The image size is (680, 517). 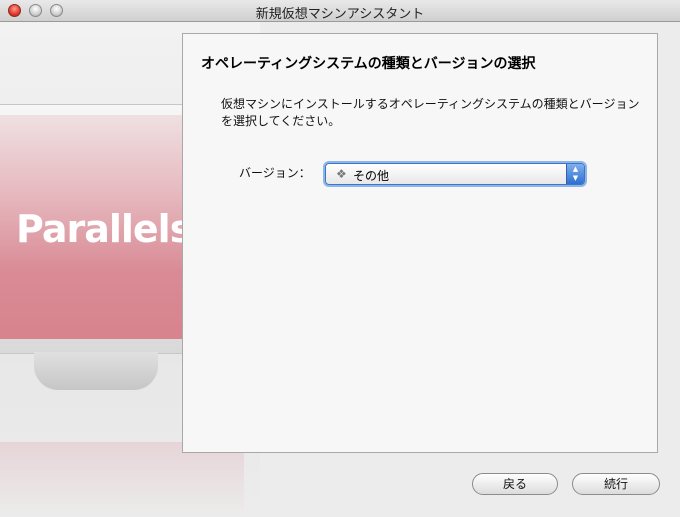 What do you see at coordinates (368, 64) in the screenshot?
I see `page-title: オペレーティングシステムの種類とバージョンの選択` at bounding box center [368, 64].